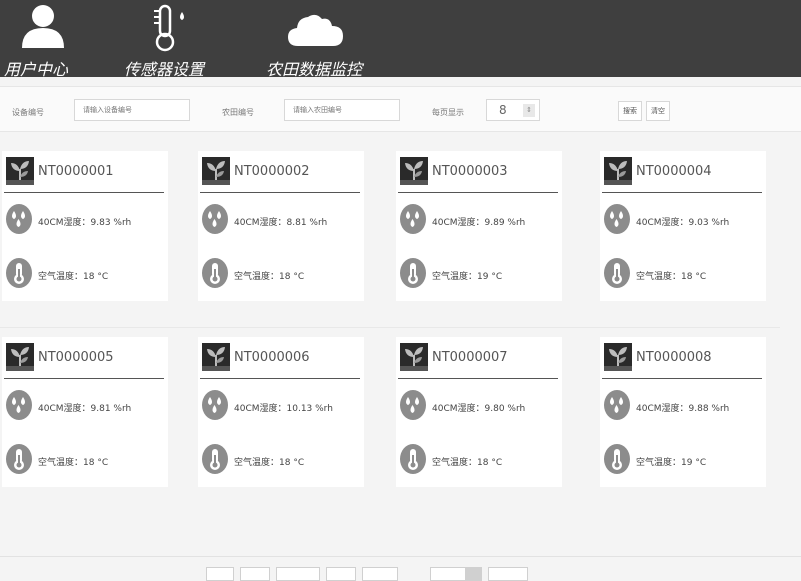 This screenshot has height=581, width=801. I want to click on device-id: NT0000008, so click(674, 357).